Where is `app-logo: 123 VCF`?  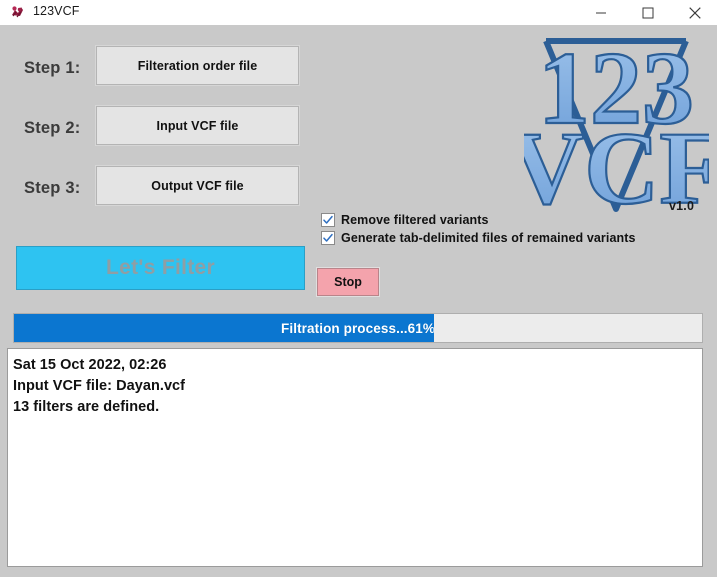
app-logo: 123 VCF is located at coordinates (612, 127).